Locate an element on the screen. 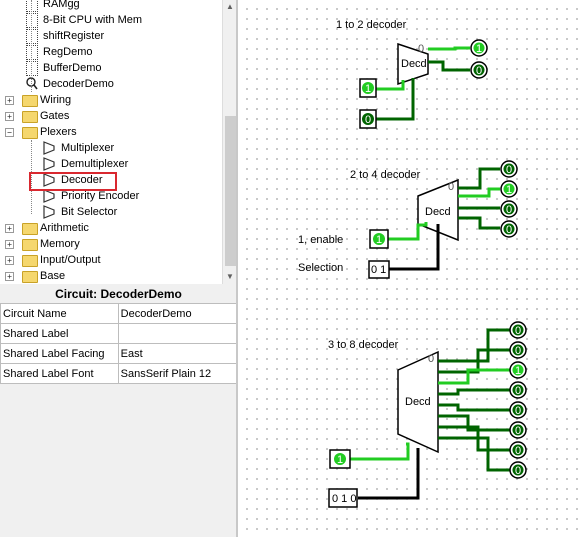  decoder3-output-1: 0 is located at coordinates (518, 350).